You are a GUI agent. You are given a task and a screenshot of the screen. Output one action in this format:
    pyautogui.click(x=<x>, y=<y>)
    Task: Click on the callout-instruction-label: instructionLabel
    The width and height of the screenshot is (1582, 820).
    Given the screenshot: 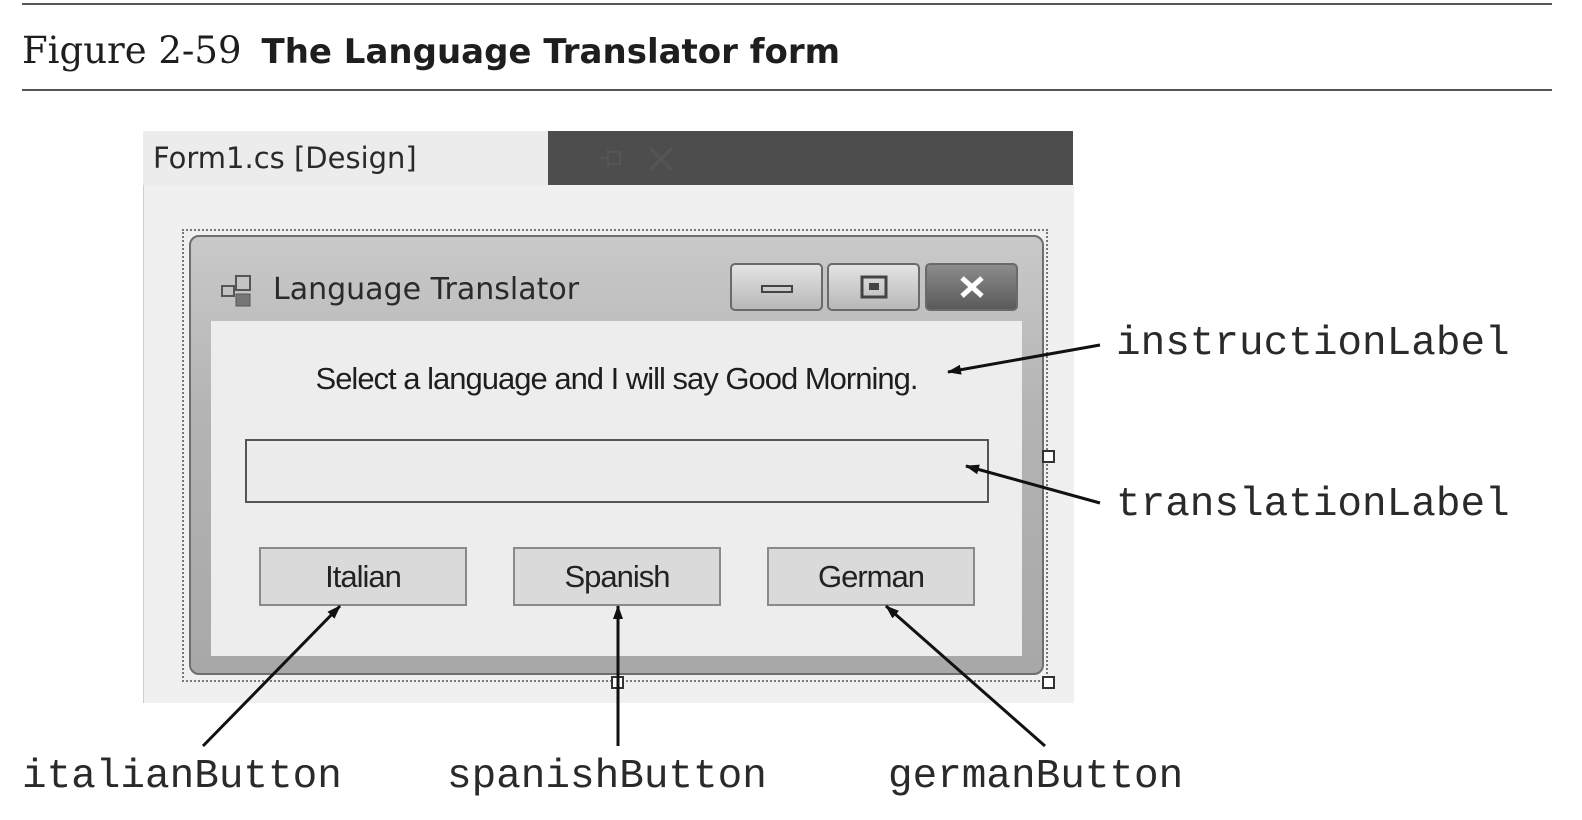 What is the action you would take?
    pyautogui.click(x=1313, y=344)
    